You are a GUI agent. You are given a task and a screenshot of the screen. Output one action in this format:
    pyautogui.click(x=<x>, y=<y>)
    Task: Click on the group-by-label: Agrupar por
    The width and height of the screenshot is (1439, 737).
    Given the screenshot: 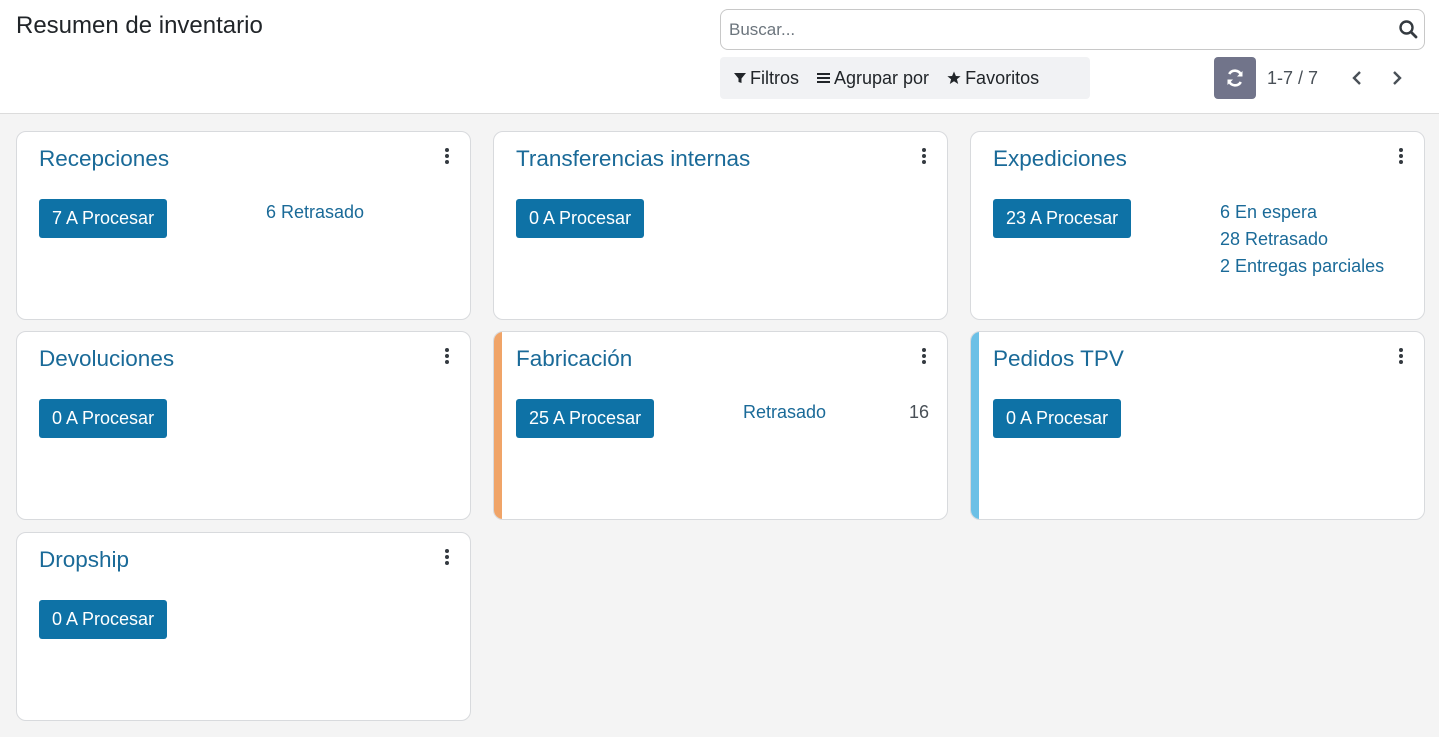 What is the action you would take?
    pyautogui.click(x=882, y=77)
    